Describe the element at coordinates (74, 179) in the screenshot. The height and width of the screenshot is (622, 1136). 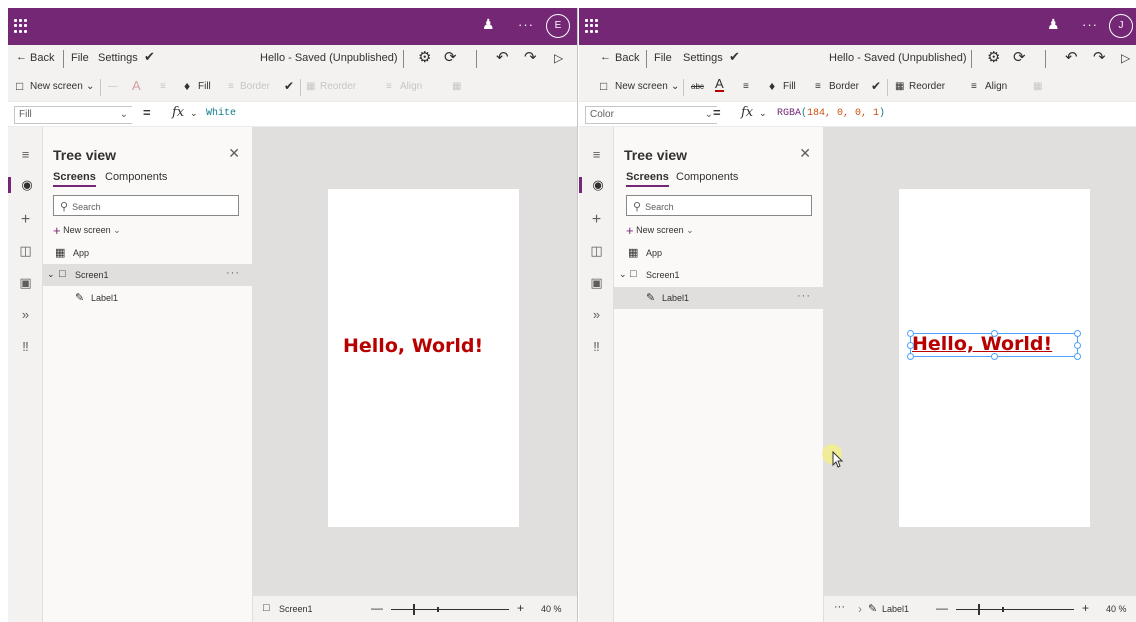
I see `tab-screens: Screens` at that location.